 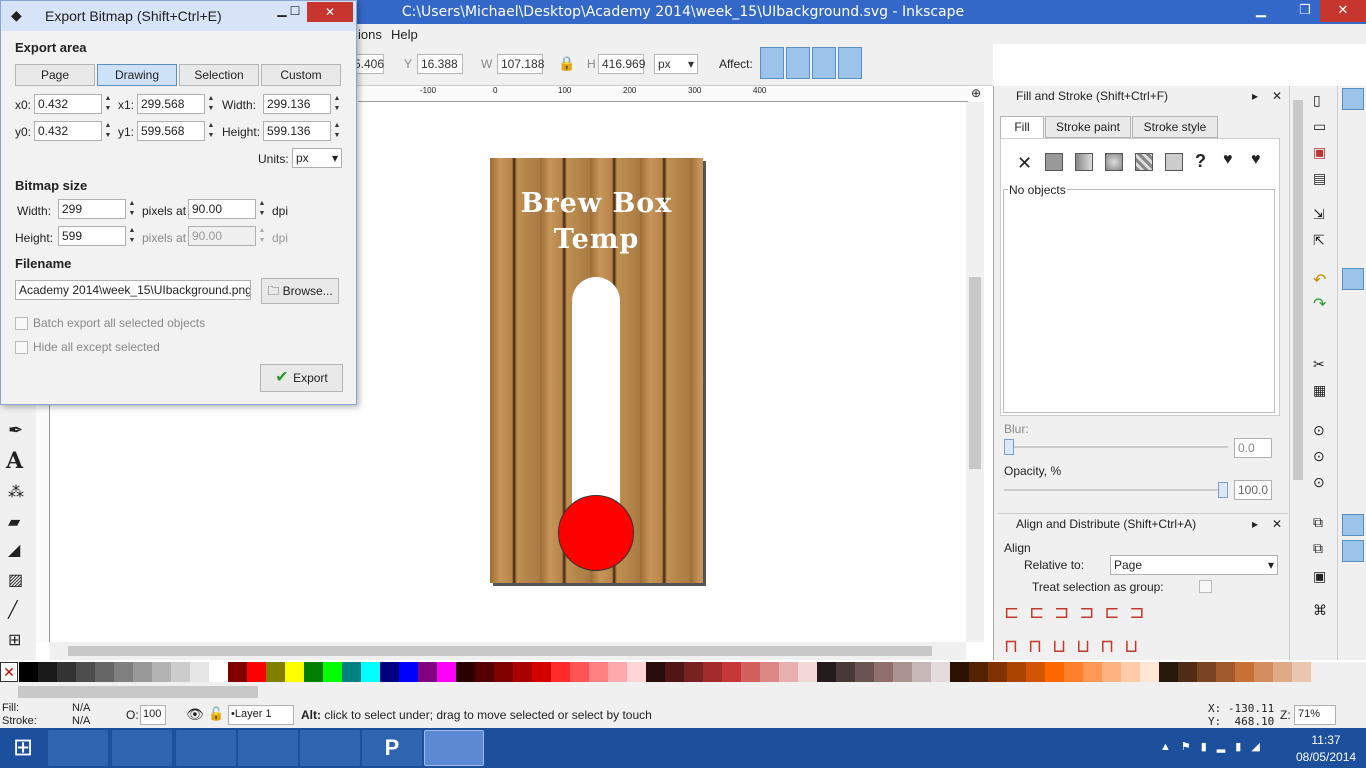 What do you see at coordinates (1084, 162) in the screenshot?
I see `linear-gradient-icon` at bounding box center [1084, 162].